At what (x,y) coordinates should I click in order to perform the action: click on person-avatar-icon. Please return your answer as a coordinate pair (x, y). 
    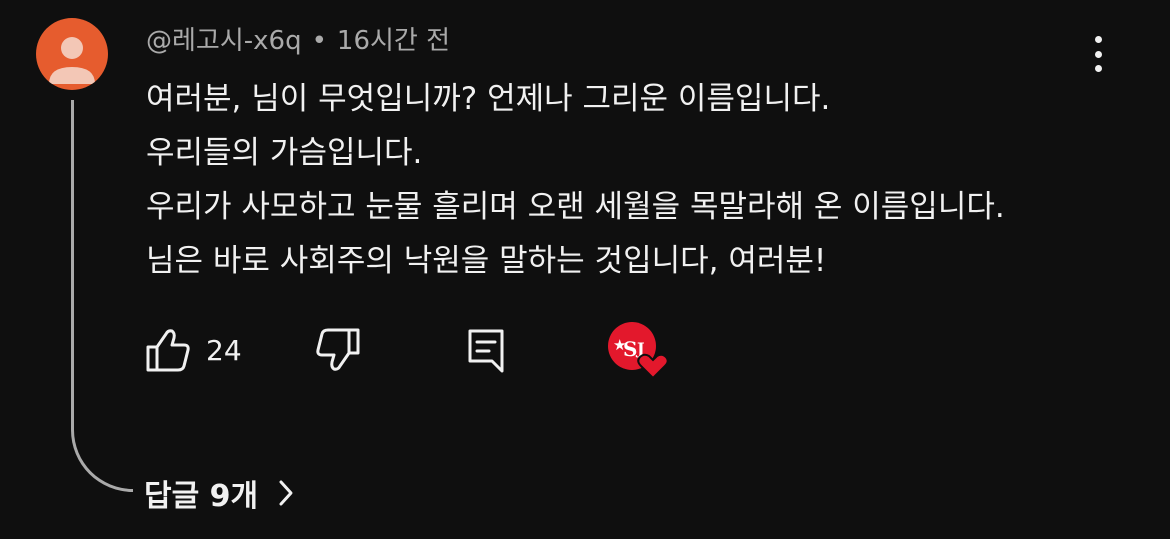
    Looking at the image, I should click on (72, 54).